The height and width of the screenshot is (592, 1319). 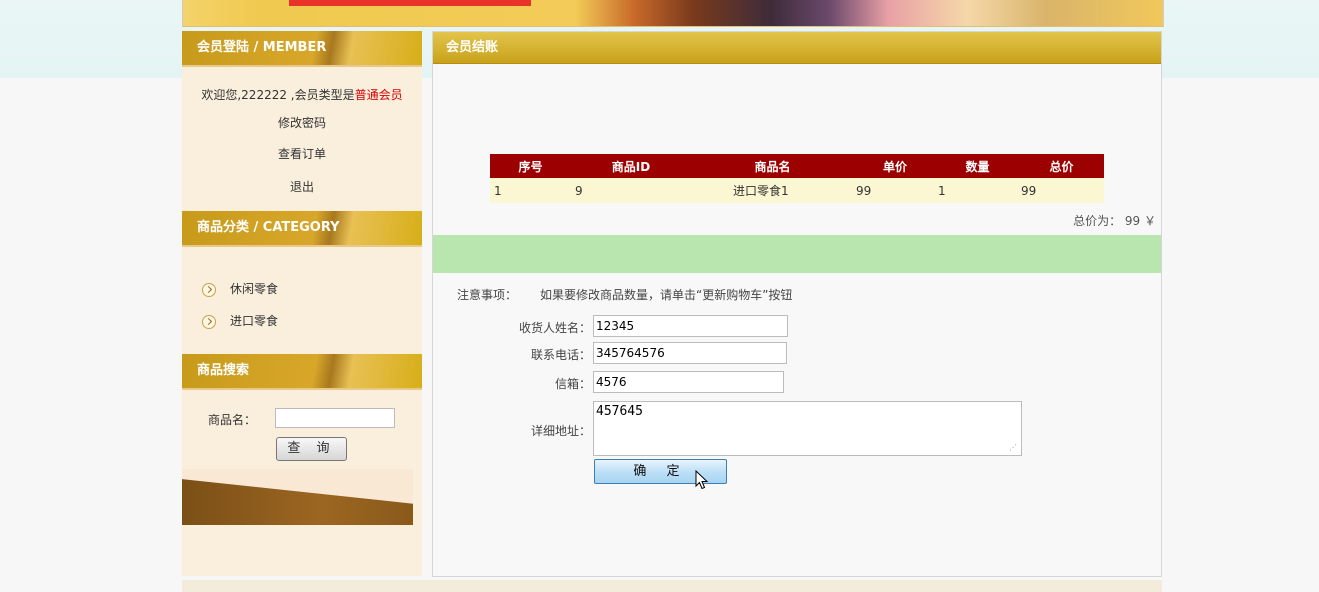 What do you see at coordinates (807, 428) in the screenshot?
I see `address-textarea: 457645` at bounding box center [807, 428].